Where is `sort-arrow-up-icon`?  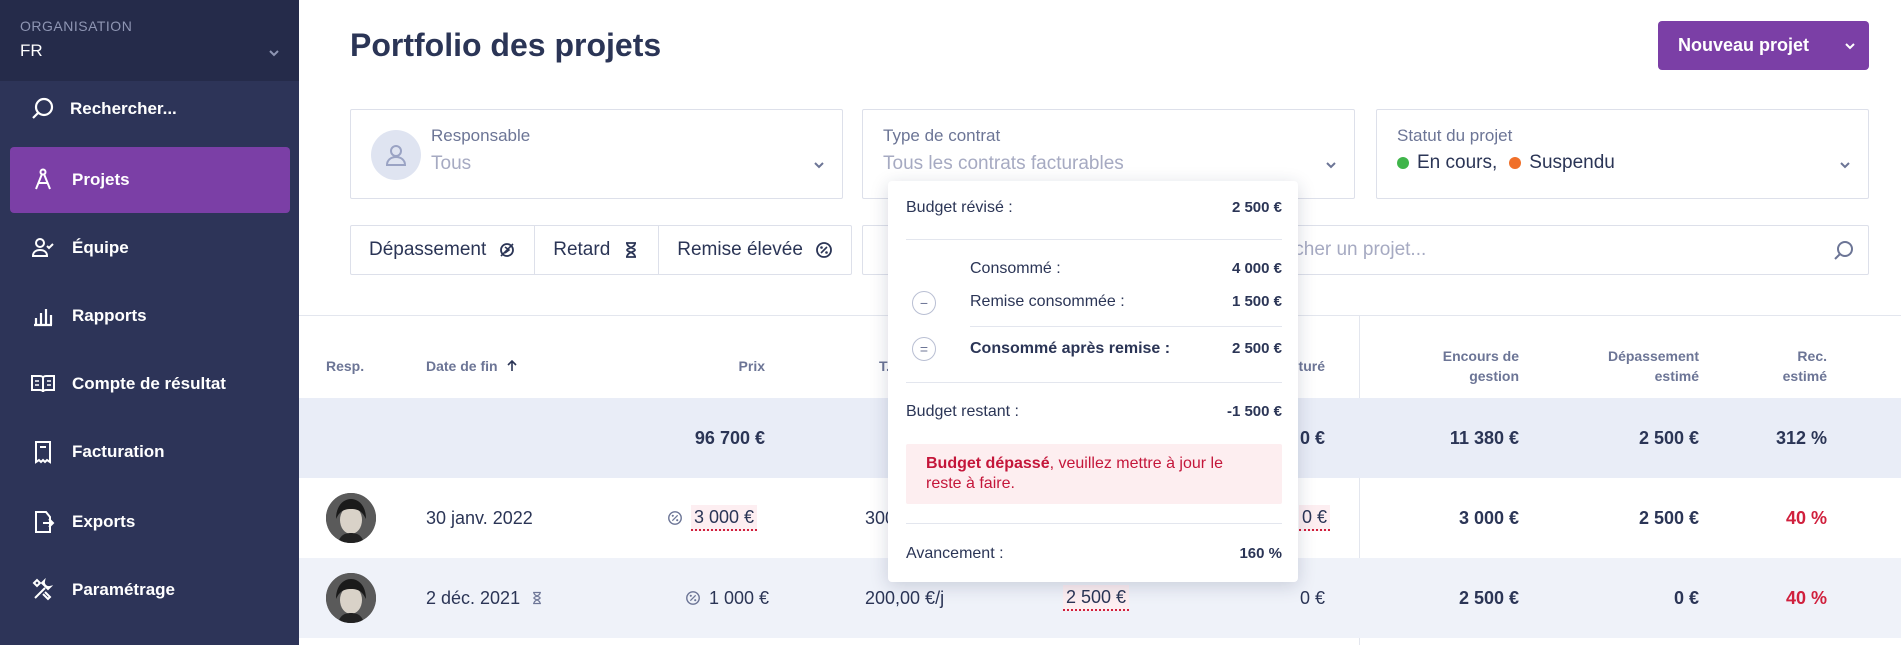
sort-arrow-up-icon is located at coordinates (512, 365).